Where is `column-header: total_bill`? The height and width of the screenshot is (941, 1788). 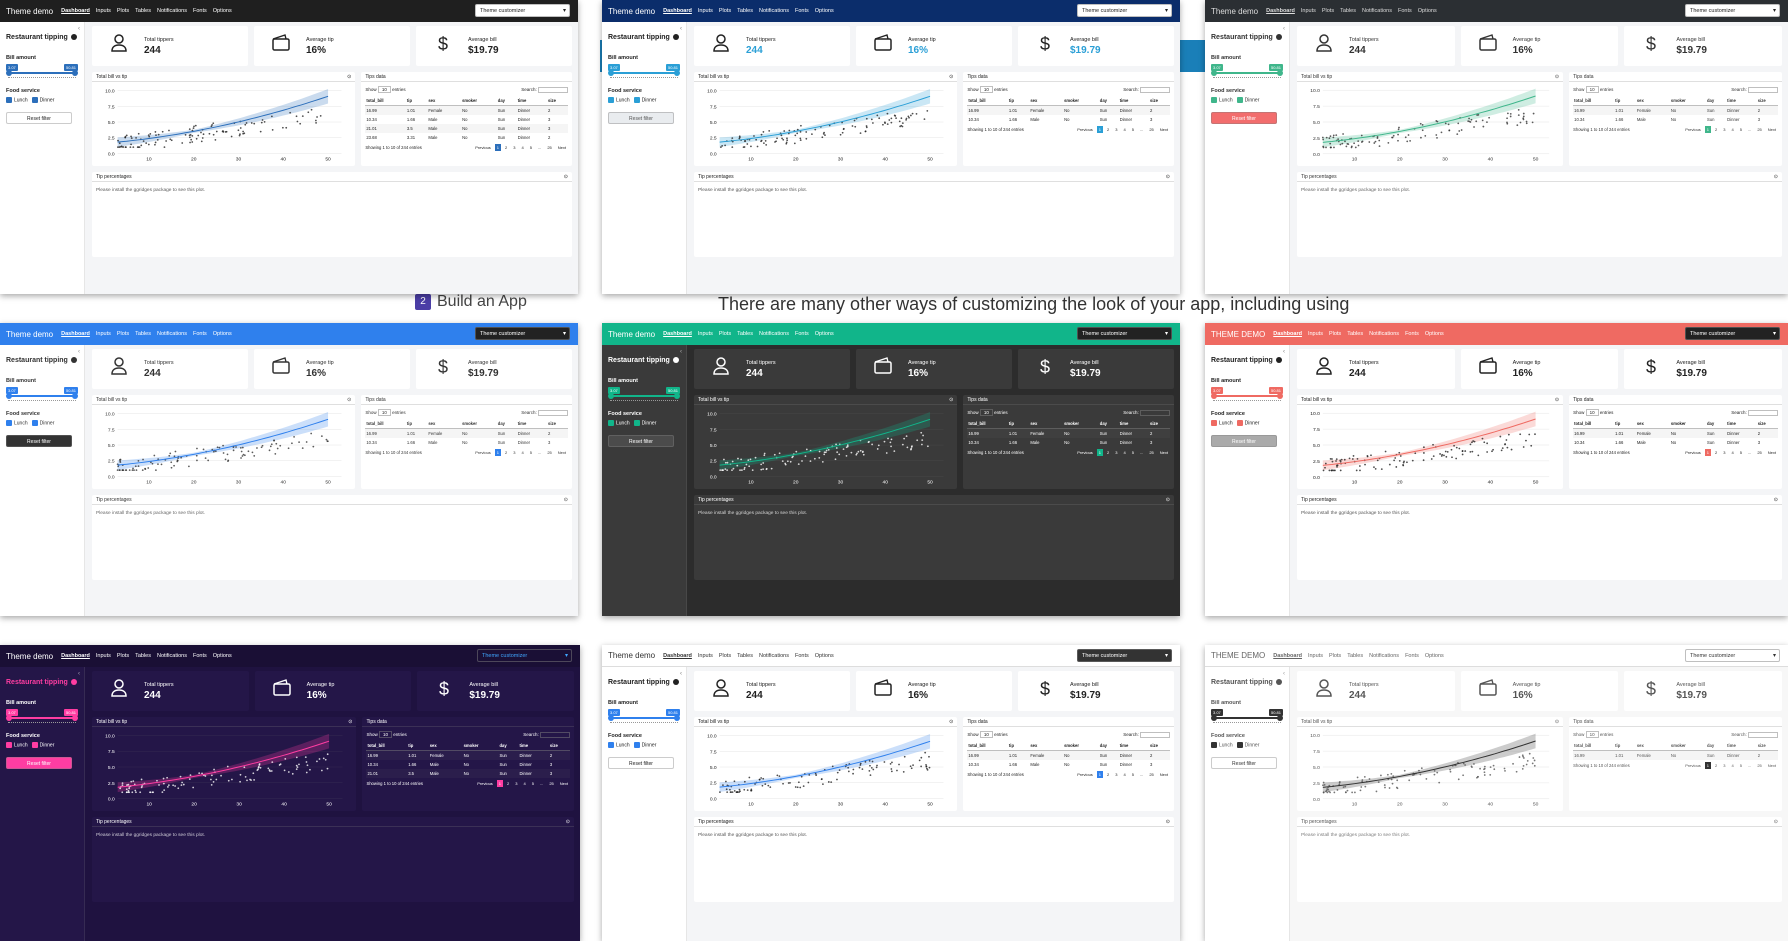
column-header: total_bill is located at coordinates (385, 424).